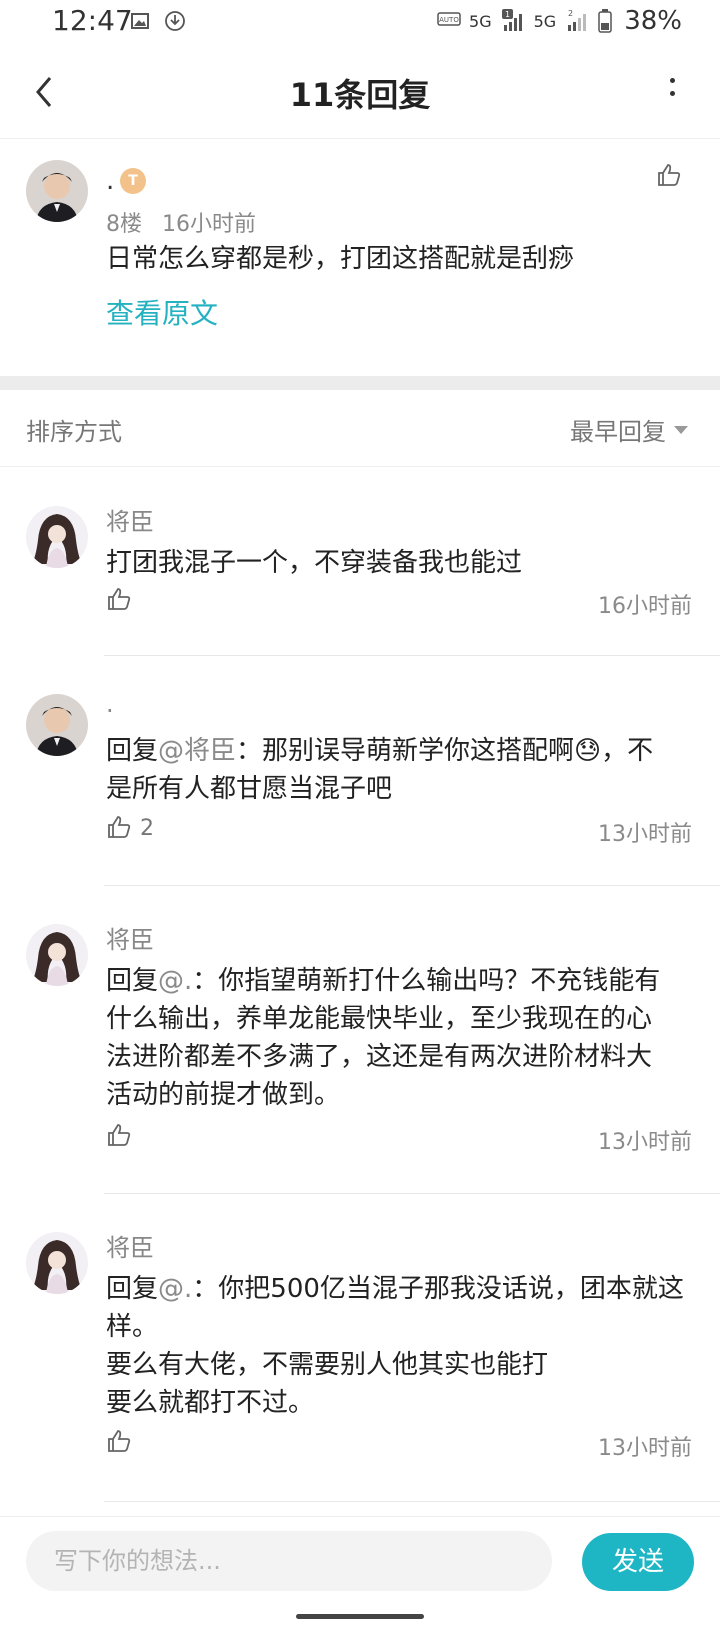  I want to click on nav-bar: 11条回复, so click(360, 93).